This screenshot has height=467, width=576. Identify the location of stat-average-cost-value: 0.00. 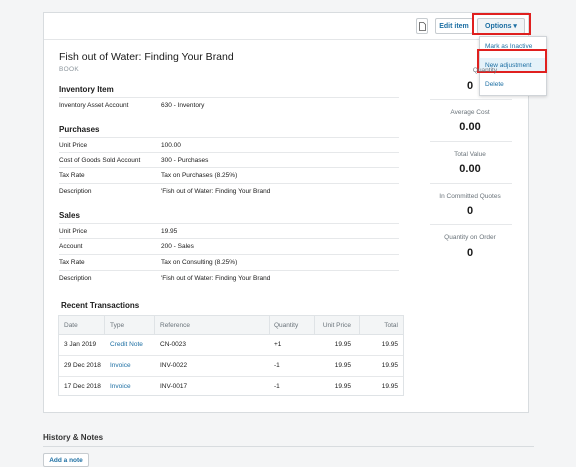
(470, 127).